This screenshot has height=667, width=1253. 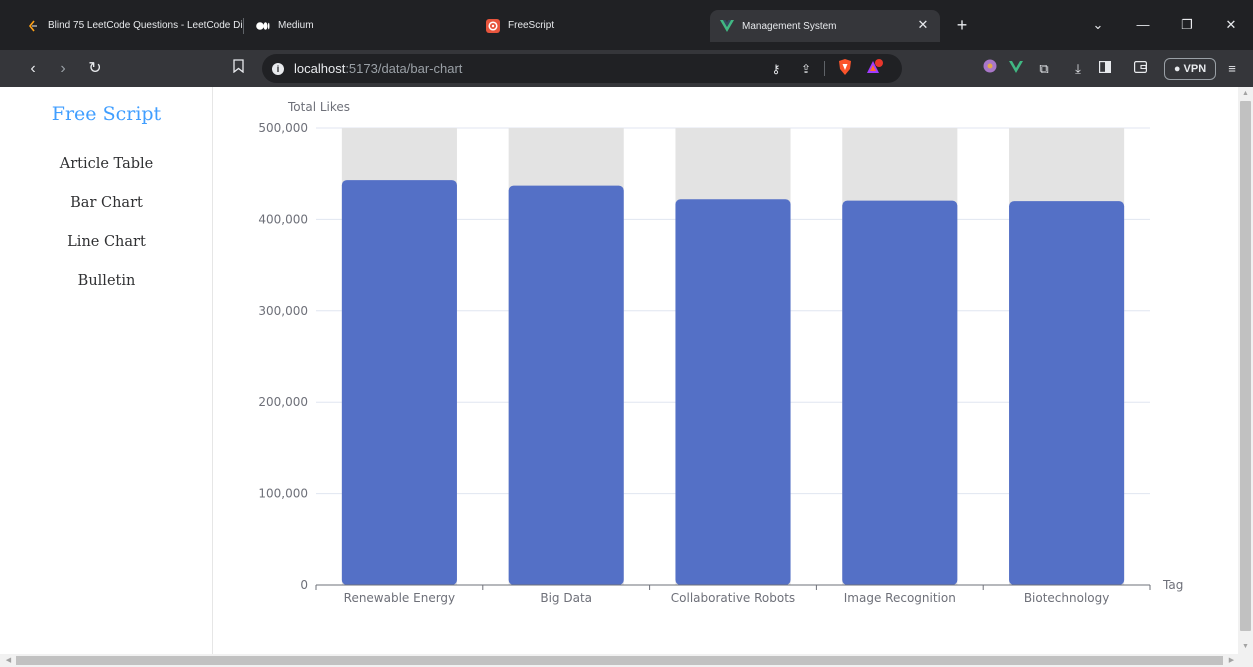 I want to click on brave-shields-icon, so click(x=845, y=69).